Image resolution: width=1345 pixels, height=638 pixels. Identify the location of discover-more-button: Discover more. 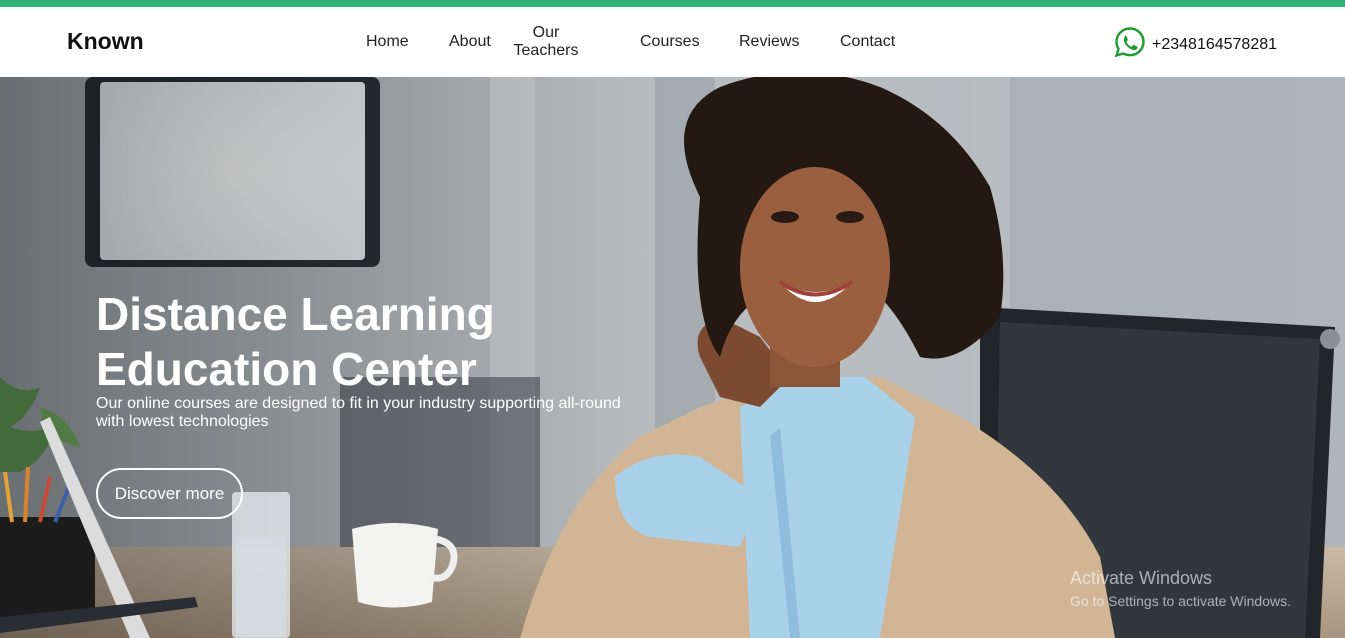
(169, 493).